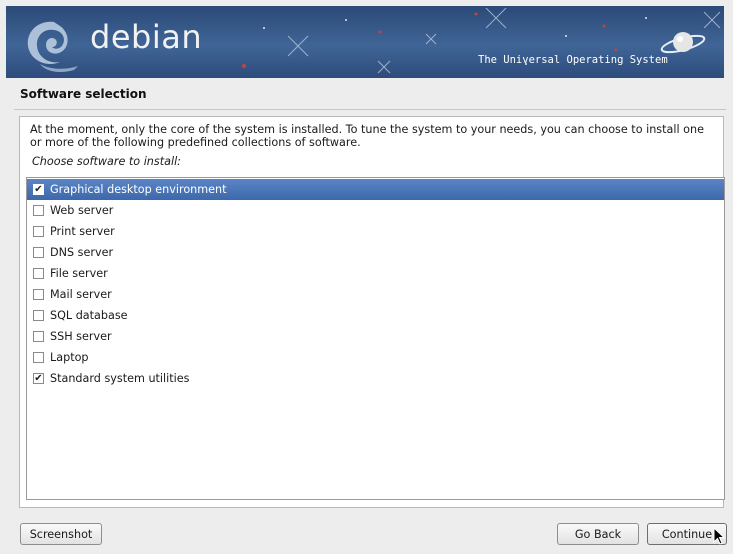 Image resolution: width=733 pixels, height=554 pixels. What do you see at coordinates (61, 534) in the screenshot?
I see `screenshot-button: Screenshot` at bounding box center [61, 534].